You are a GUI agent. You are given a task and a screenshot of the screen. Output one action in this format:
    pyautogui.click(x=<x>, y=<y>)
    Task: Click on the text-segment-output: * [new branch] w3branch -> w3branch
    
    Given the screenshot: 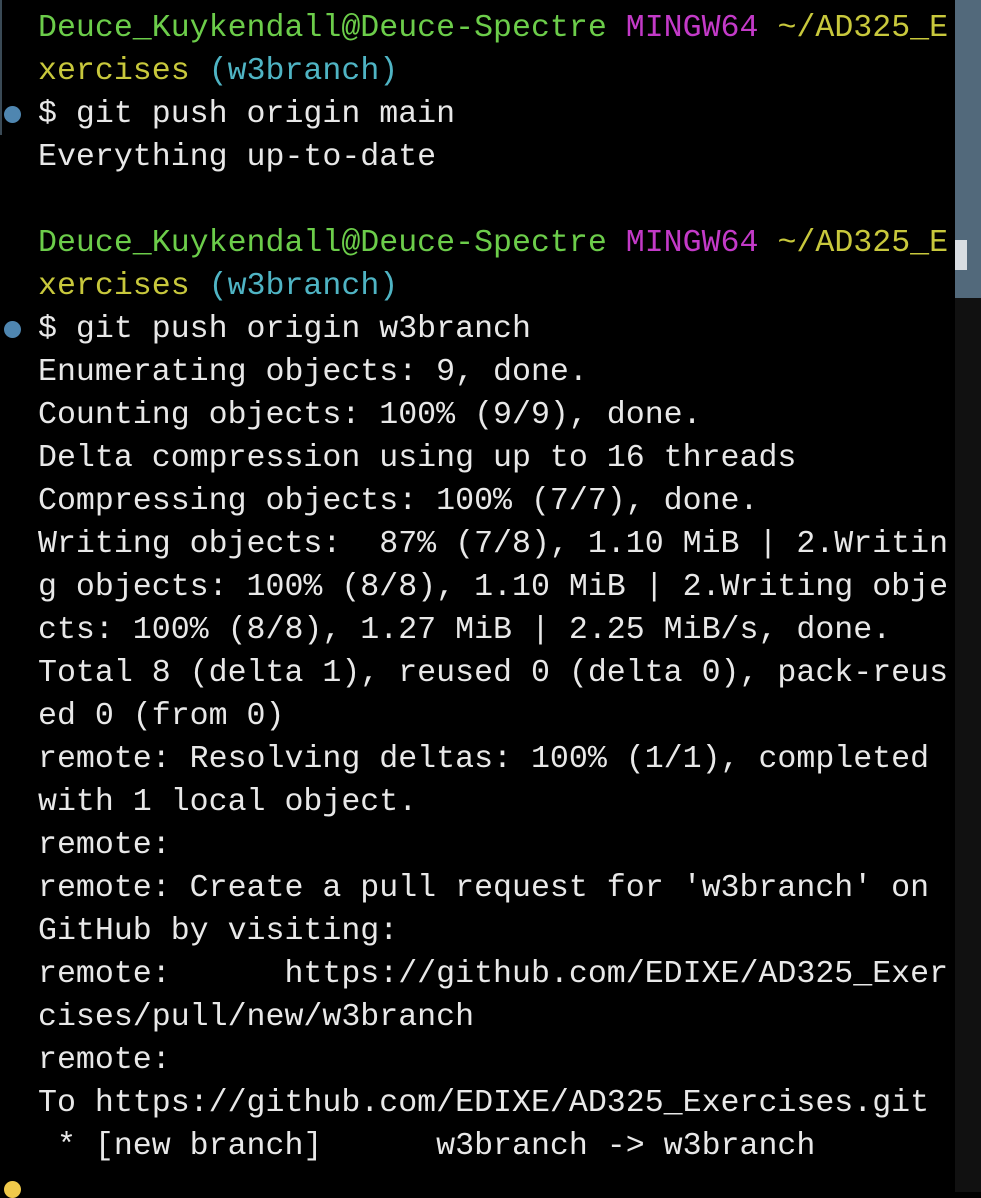 What is the action you would take?
    pyautogui.click(x=427, y=1146)
    